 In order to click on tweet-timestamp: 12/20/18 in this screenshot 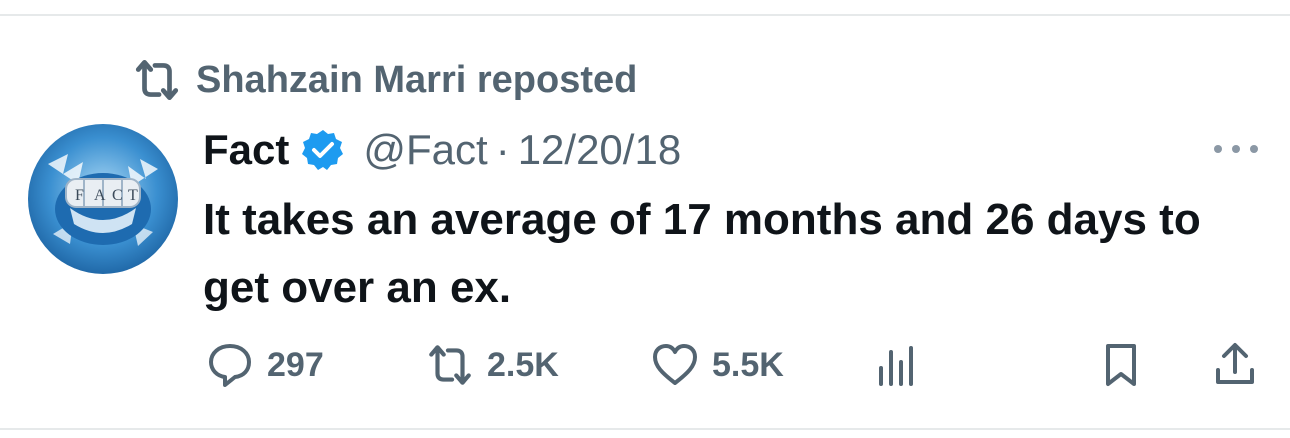, I will do `click(600, 150)`.